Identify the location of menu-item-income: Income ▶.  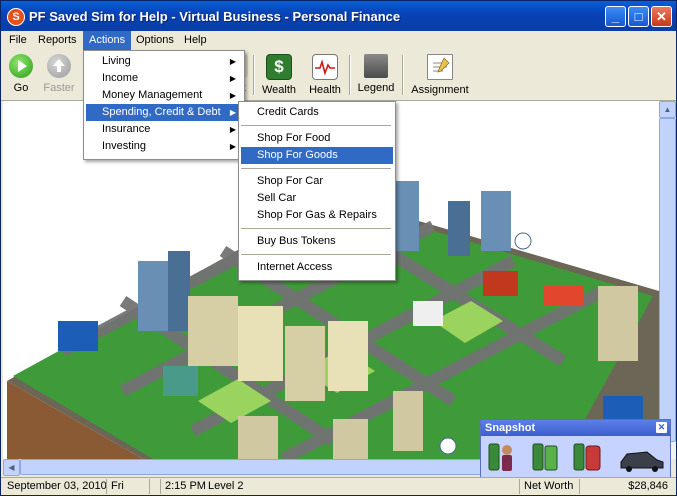
(164, 78).